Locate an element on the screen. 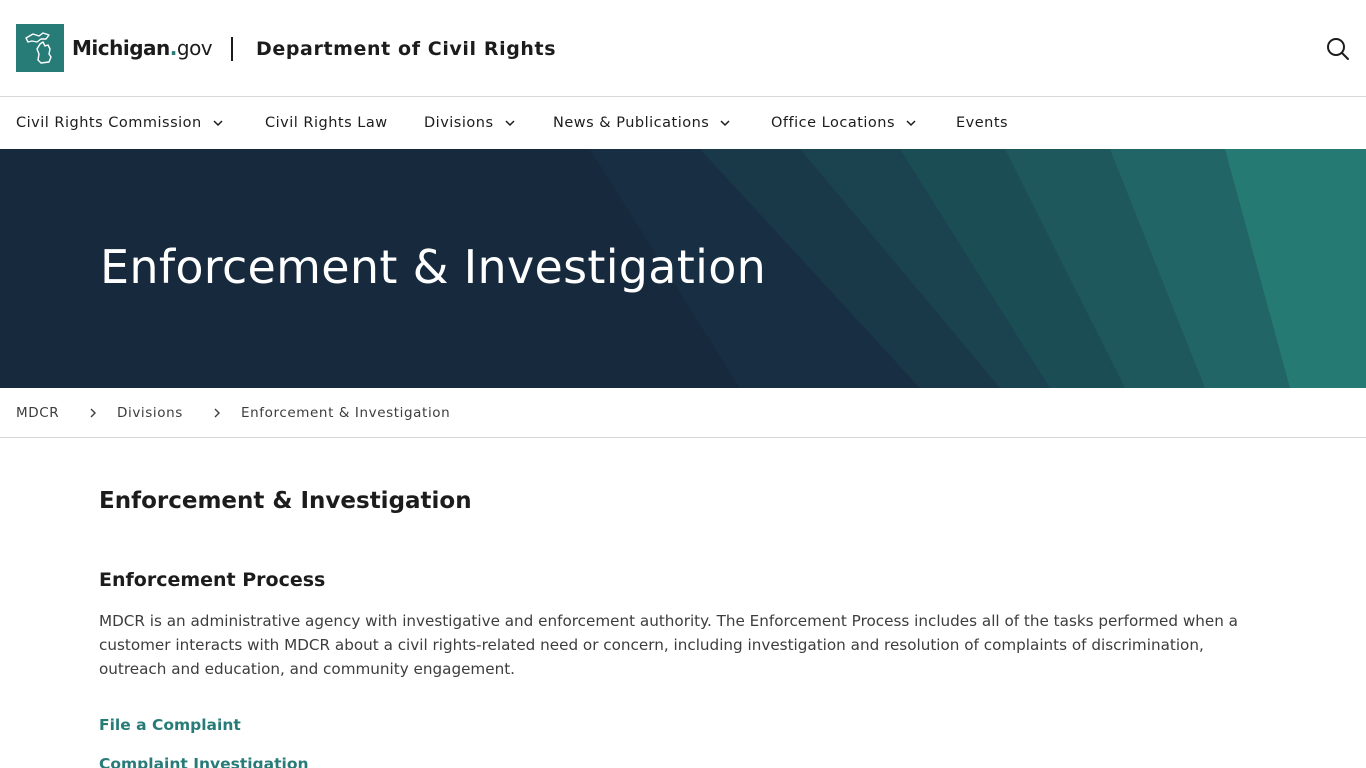 Image resolution: width=1366 pixels, height=768 pixels. nav-item-civil-rights-commission: Civil Rights Commission is located at coordinates (120, 123).